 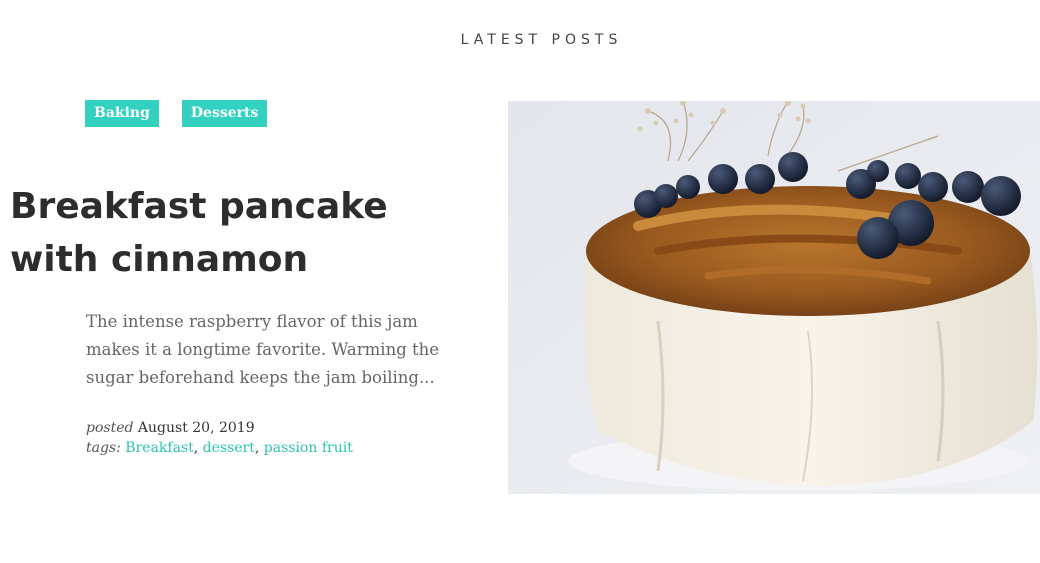 What do you see at coordinates (541, 40) in the screenshot?
I see `section-title: LATEST POSTS` at bounding box center [541, 40].